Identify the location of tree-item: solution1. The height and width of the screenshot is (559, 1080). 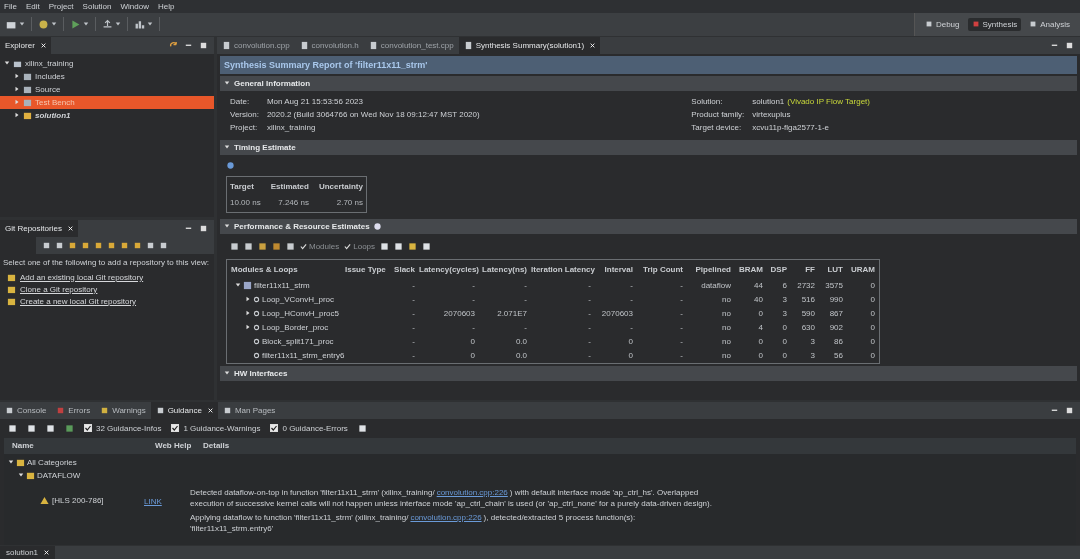
(107, 115).